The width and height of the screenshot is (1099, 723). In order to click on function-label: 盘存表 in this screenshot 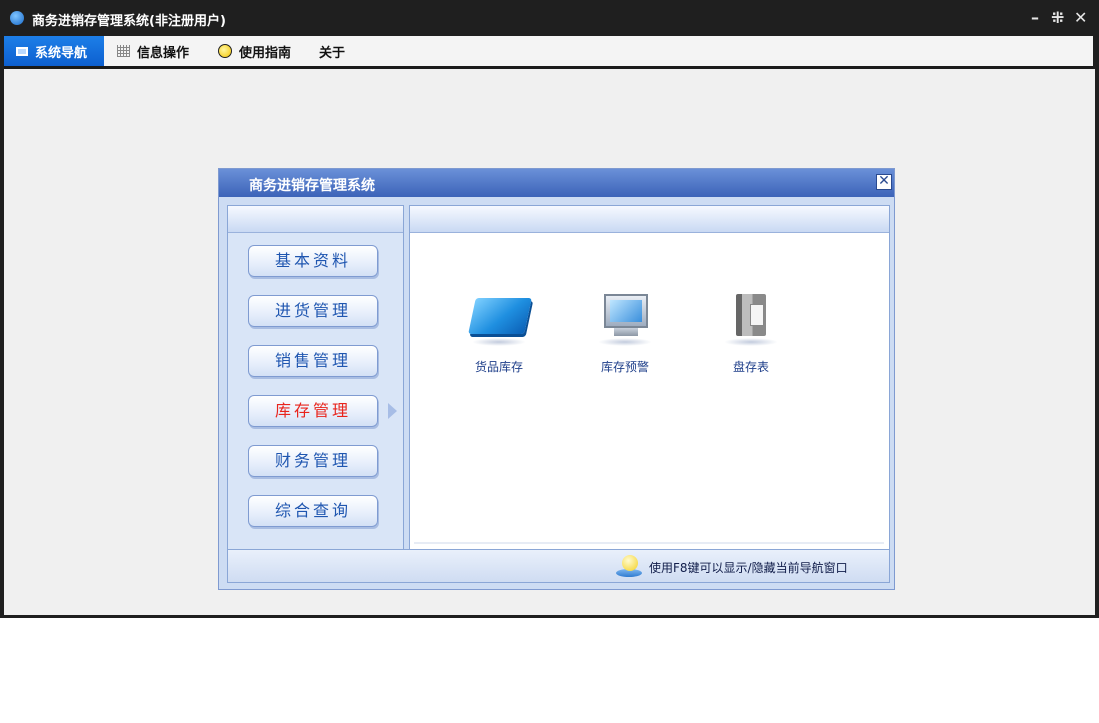, I will do `click(750, 367)`.